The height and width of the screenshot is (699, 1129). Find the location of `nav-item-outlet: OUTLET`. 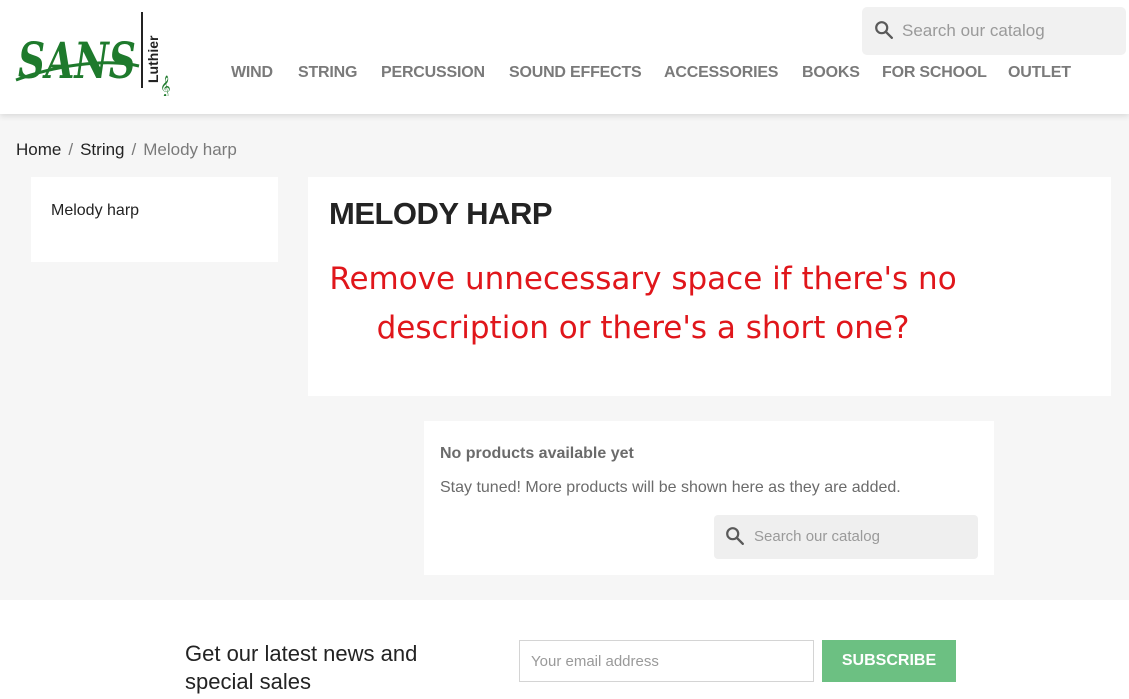

nav-item-outlet: OUTLET is located at coordinates (1039, 73).